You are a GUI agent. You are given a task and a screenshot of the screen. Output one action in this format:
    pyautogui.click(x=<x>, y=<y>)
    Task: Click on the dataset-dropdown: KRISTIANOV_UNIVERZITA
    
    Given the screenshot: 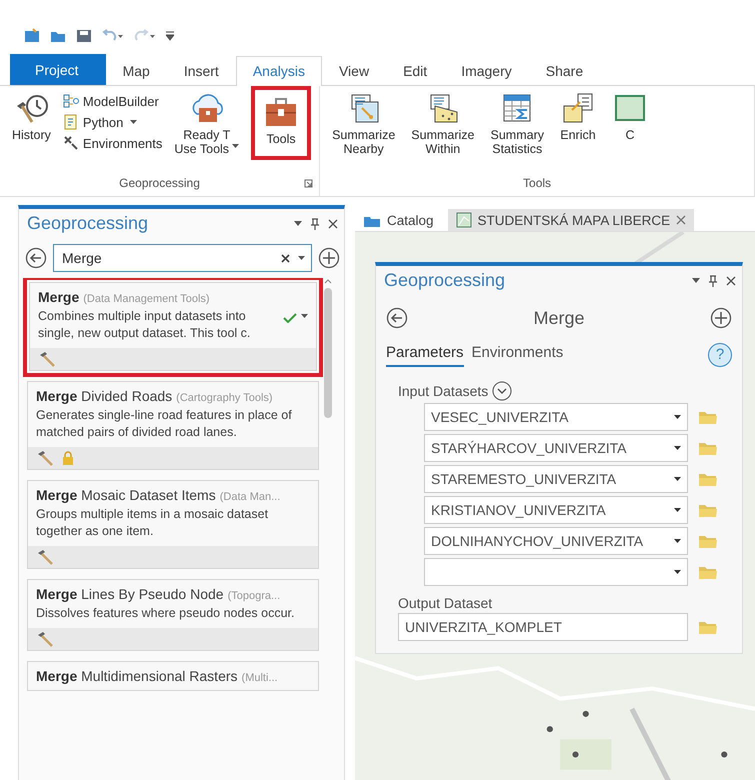 What is the action you would take?
    pyautogui.click(x=556, y=510)
    